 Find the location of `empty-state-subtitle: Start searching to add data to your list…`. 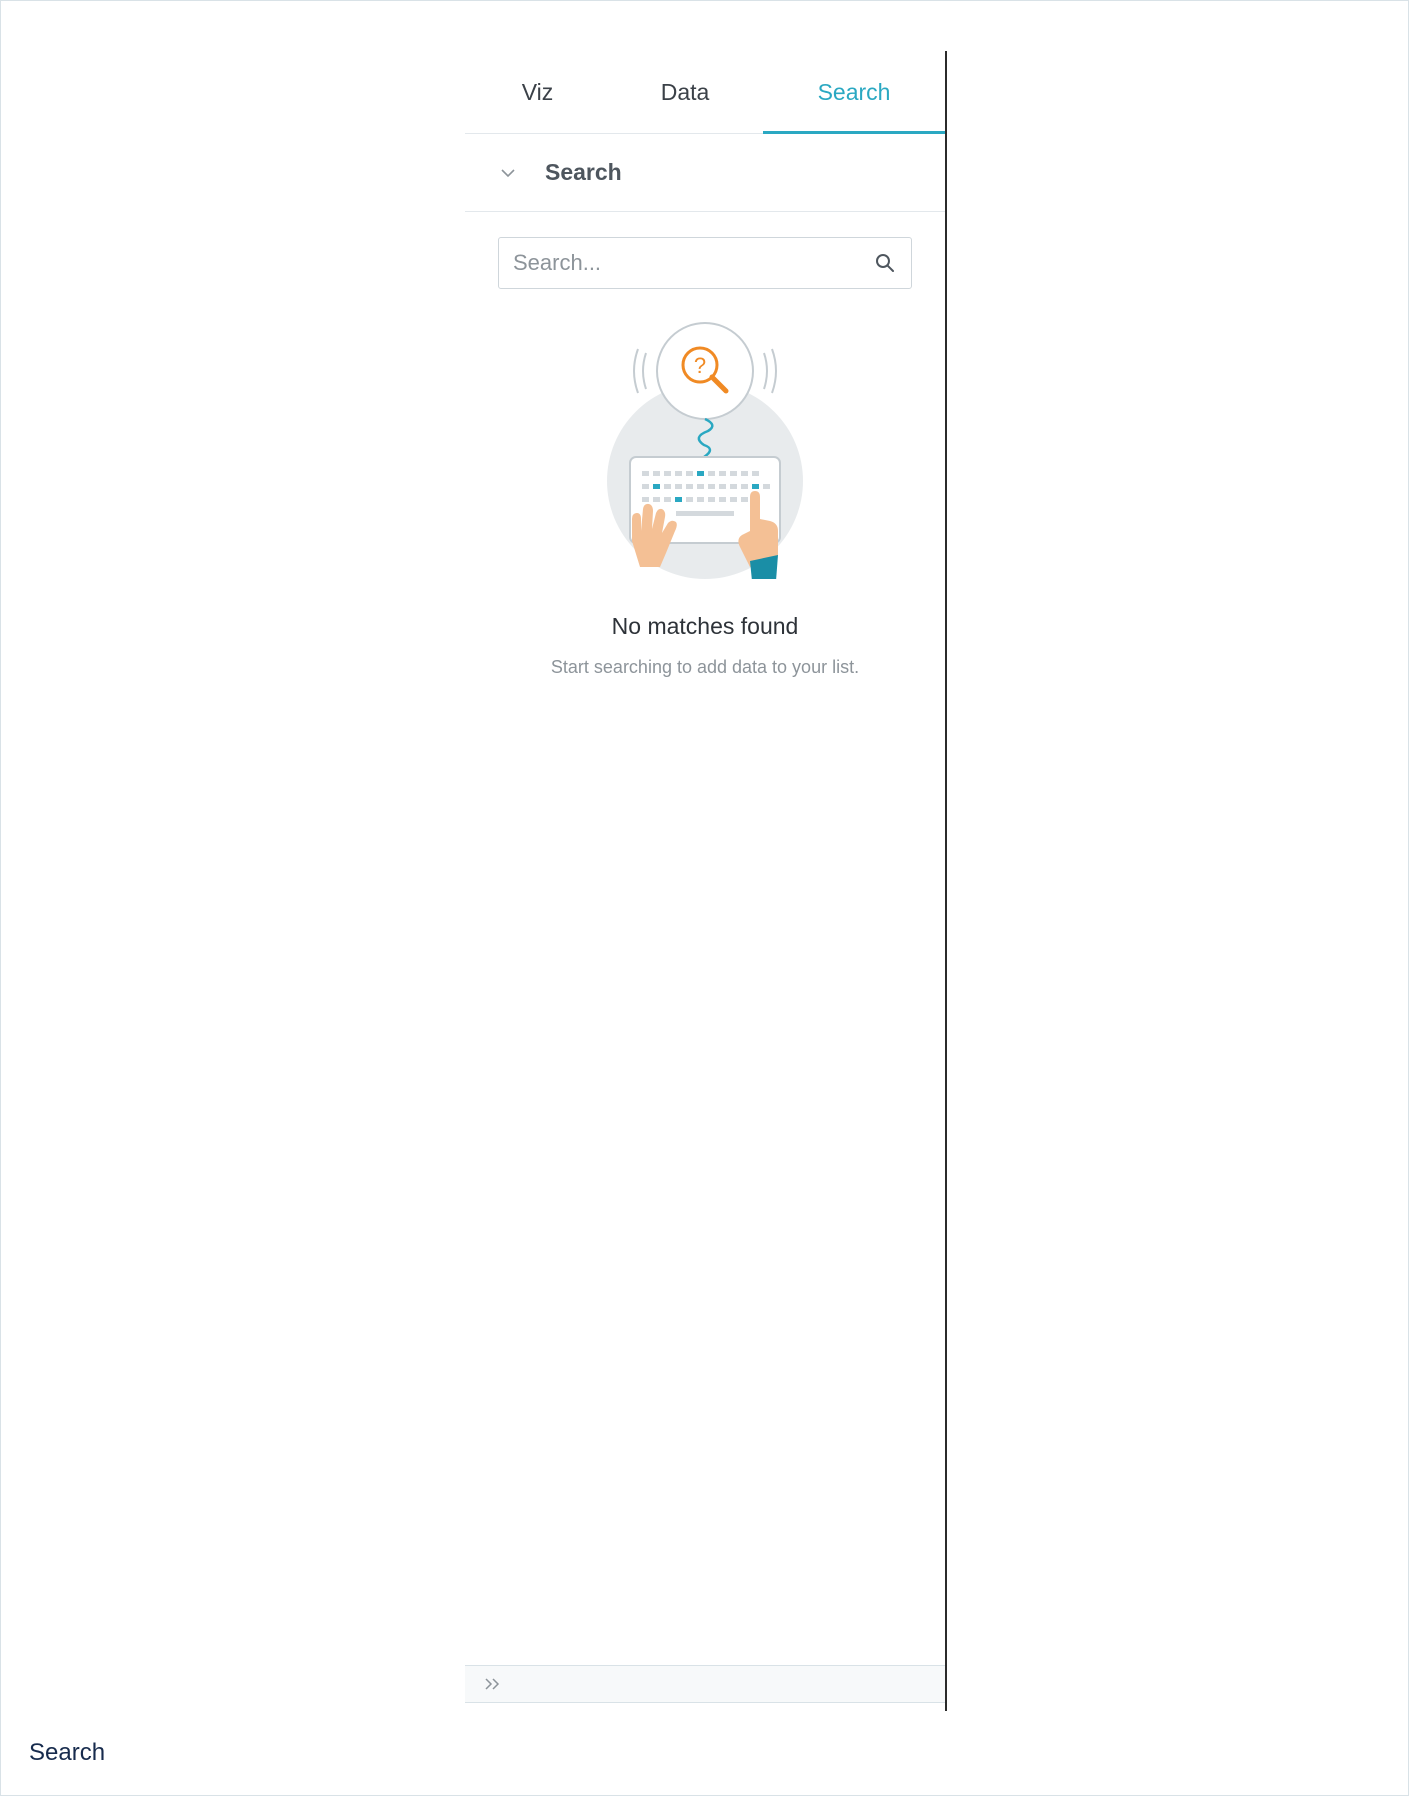

empty-state-subtitle: Start searching to add data to your list… is located at coordinates (705, 667).